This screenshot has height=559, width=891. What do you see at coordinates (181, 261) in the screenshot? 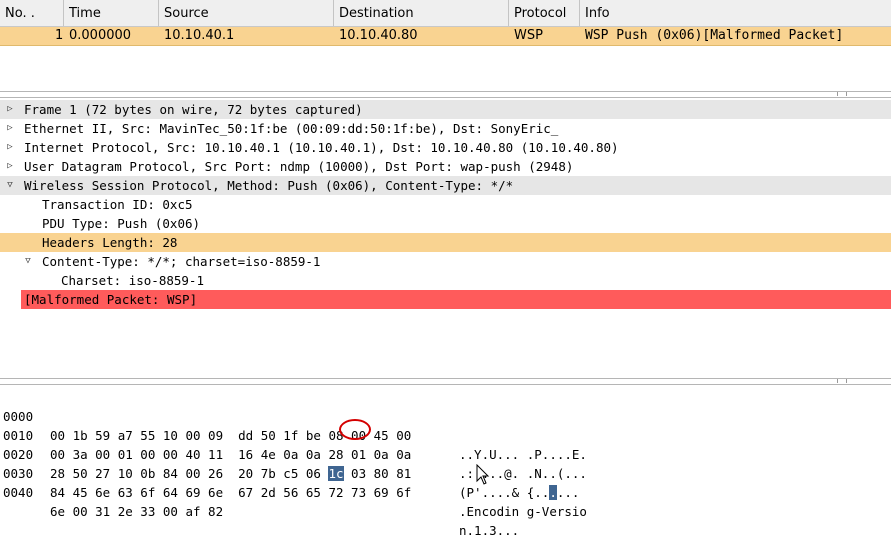
I see `tree-item-label: Content-Type: */*; charset=iso-8859-1` at bounding box center [181, 261].